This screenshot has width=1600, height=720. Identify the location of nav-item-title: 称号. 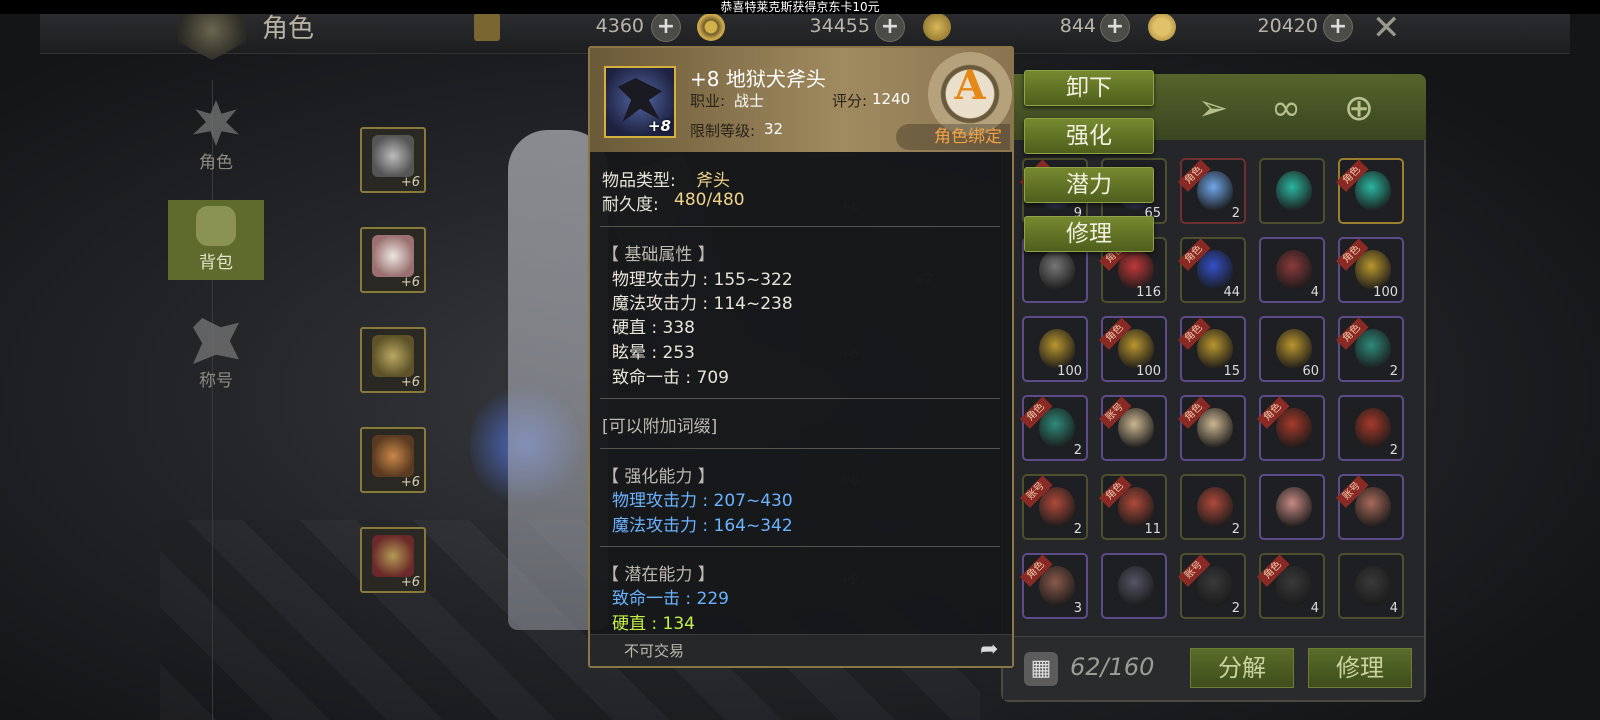
(216, 358).